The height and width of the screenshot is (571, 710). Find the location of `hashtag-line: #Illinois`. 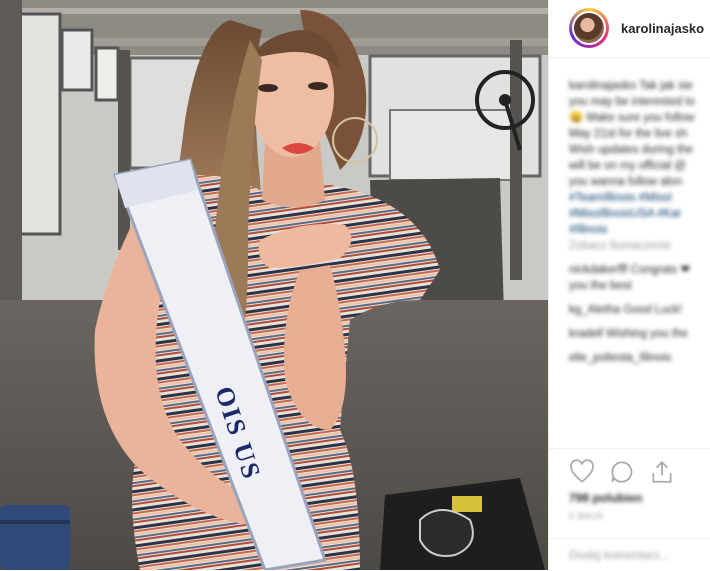

hashtag-line: #Illinois is located at coordinates (639, 230).